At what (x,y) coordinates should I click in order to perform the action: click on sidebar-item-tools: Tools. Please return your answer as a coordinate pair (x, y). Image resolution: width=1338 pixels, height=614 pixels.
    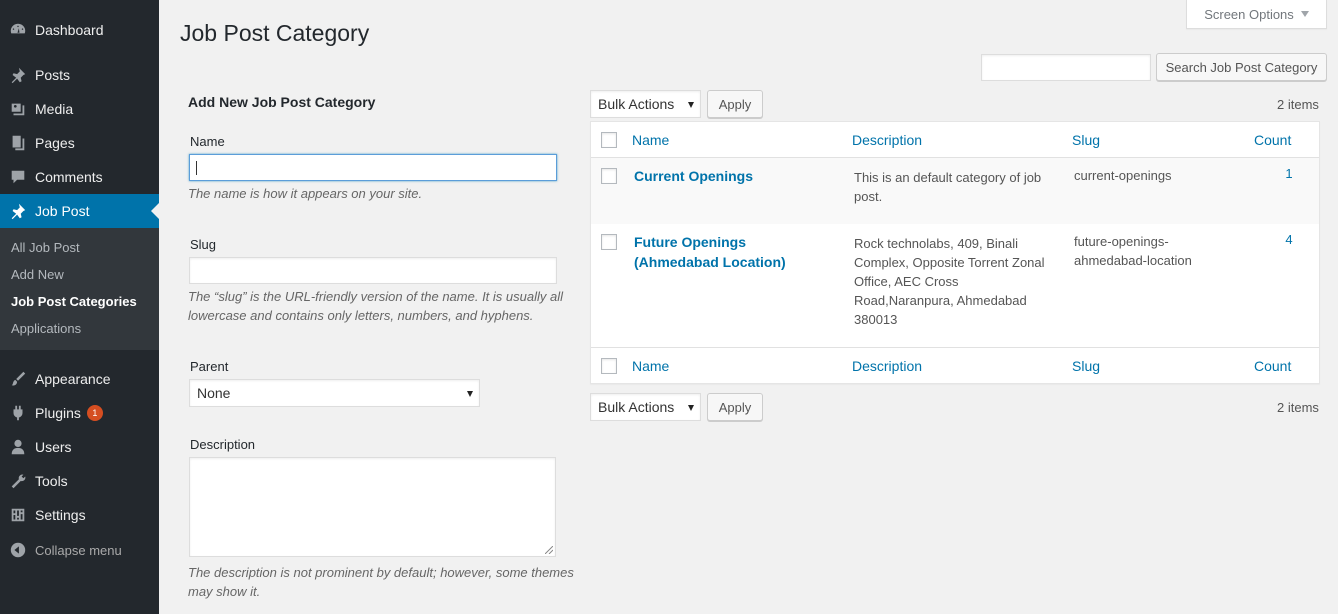
    Looking at the image, I should click on (79, 481).